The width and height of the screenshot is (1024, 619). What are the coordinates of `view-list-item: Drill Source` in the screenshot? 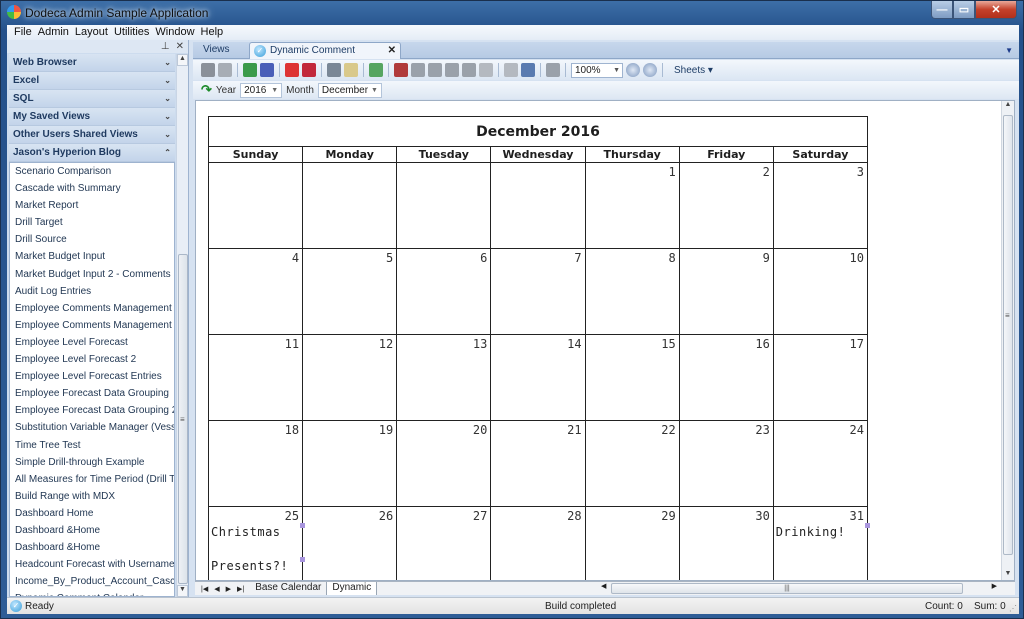 It's located at (92, 239).